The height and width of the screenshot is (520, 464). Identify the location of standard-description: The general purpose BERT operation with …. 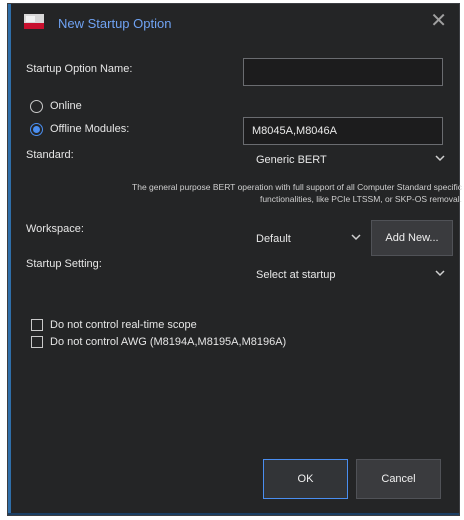
(247, 193).